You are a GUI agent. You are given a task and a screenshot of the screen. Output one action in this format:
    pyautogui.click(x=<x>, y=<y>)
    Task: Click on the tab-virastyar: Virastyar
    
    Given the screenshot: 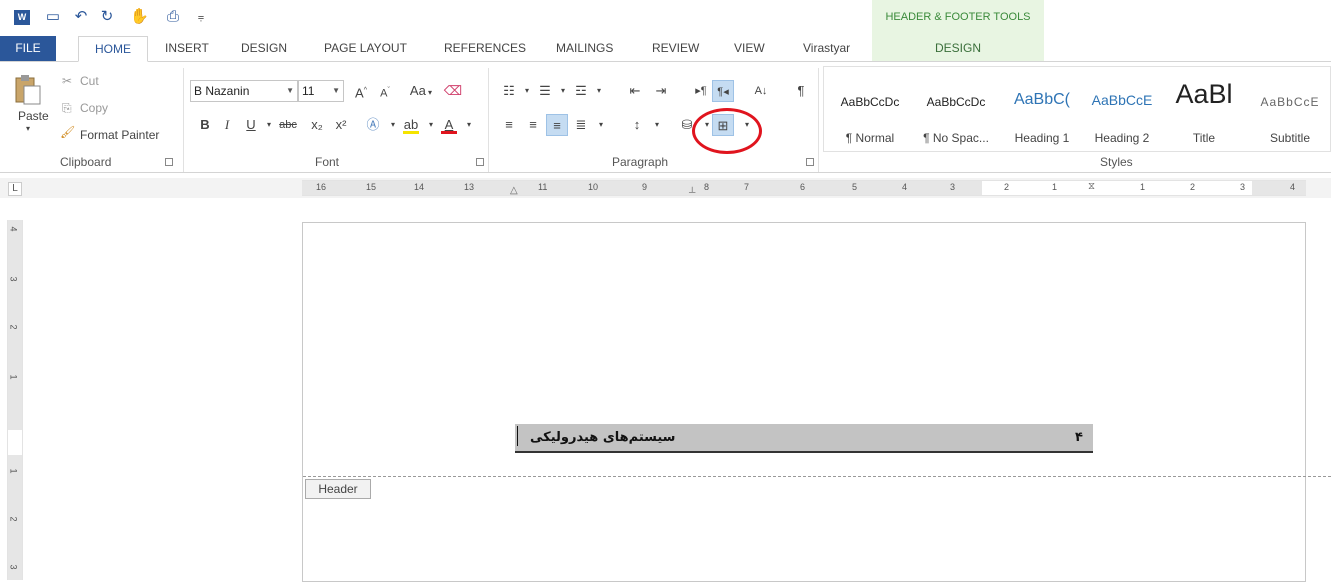 What is the action you would take?
    pyautogui.click(x=826, y=49)
    